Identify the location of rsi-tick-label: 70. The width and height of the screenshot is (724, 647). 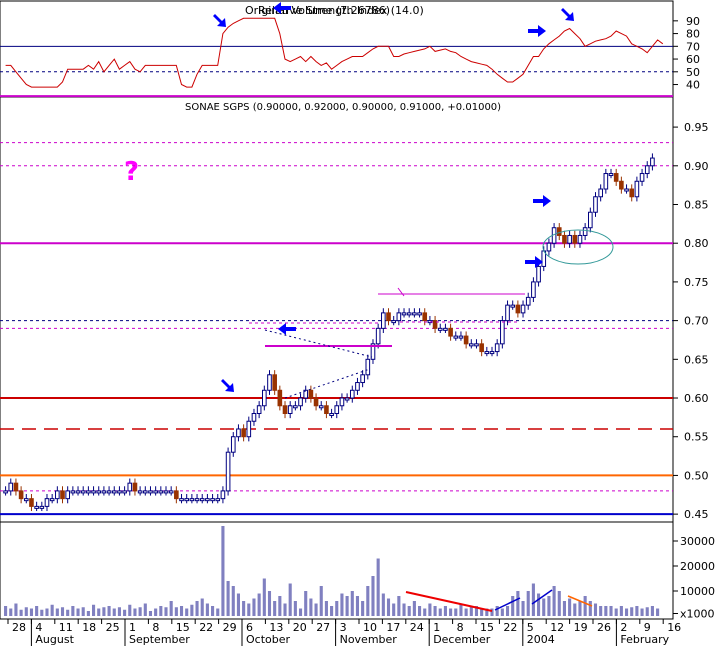
(693, 46).